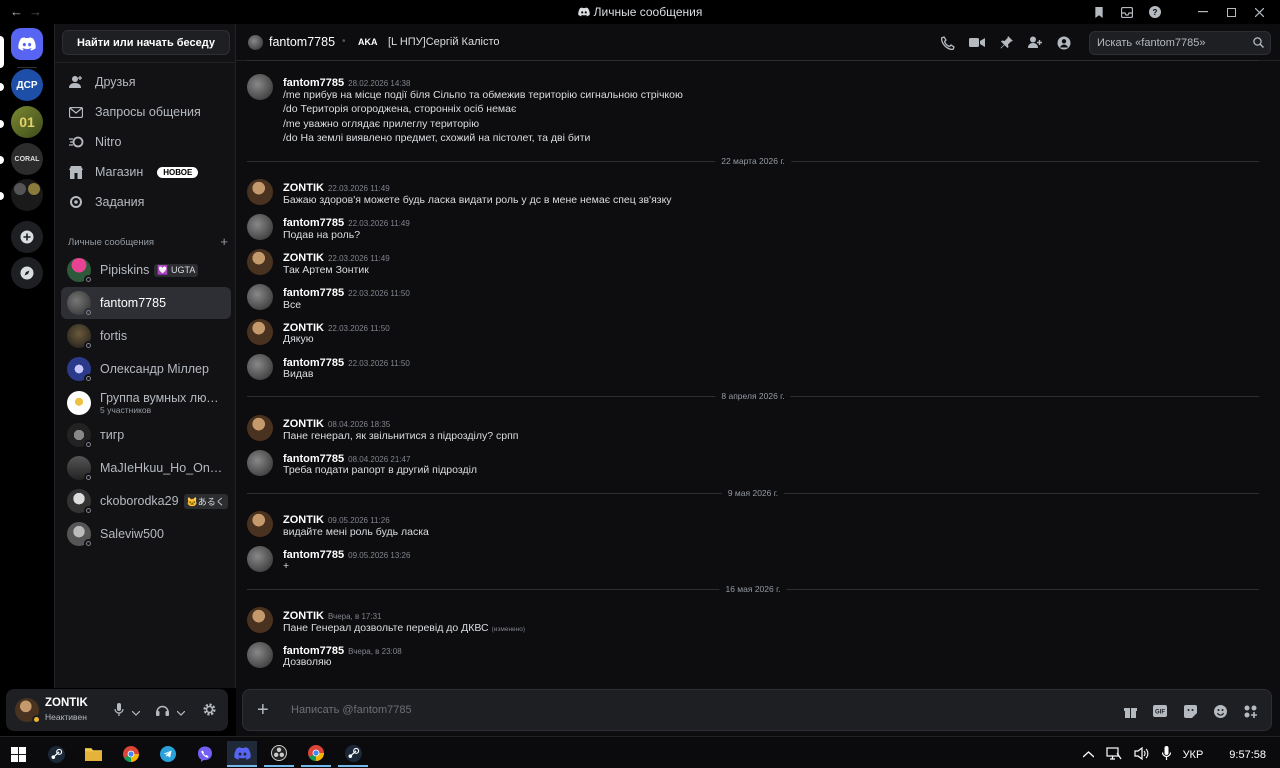 This screenshot has width=1280, height=768. What do you see at coordinates (757, 710) in the screenshot?
I see `message-composer: + Написать @fantom7785 GIF` at bounding box center [757, 710].